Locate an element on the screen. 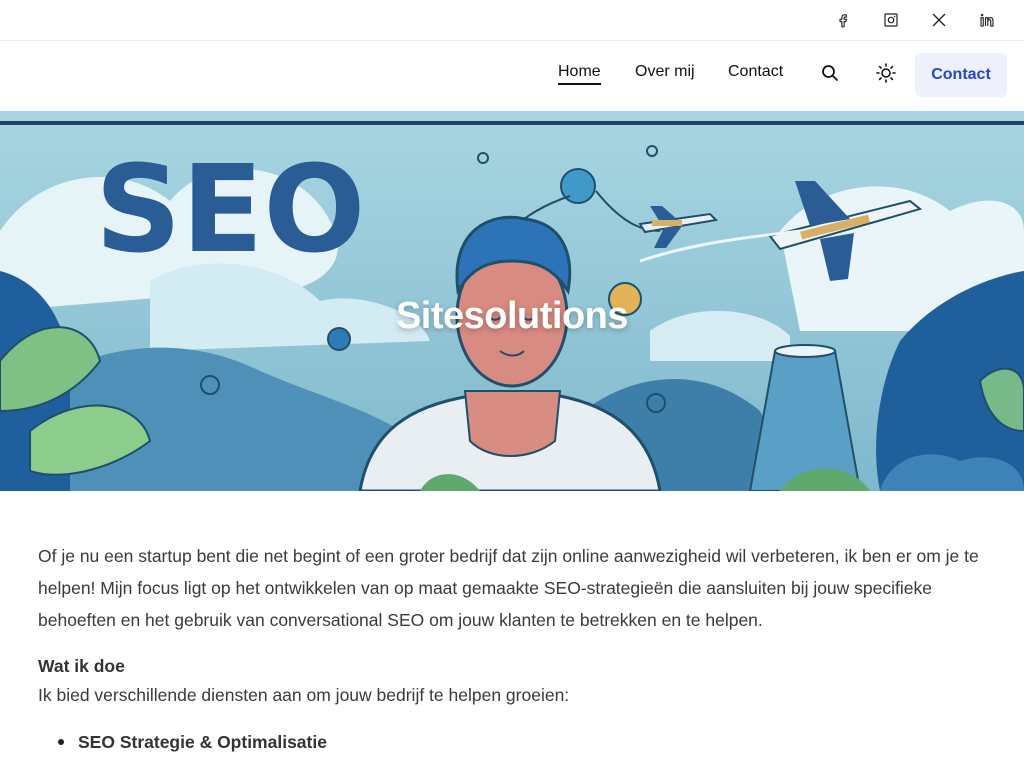  main-header: Home Over mij Contact Contact is located at coordinates (512, 76).